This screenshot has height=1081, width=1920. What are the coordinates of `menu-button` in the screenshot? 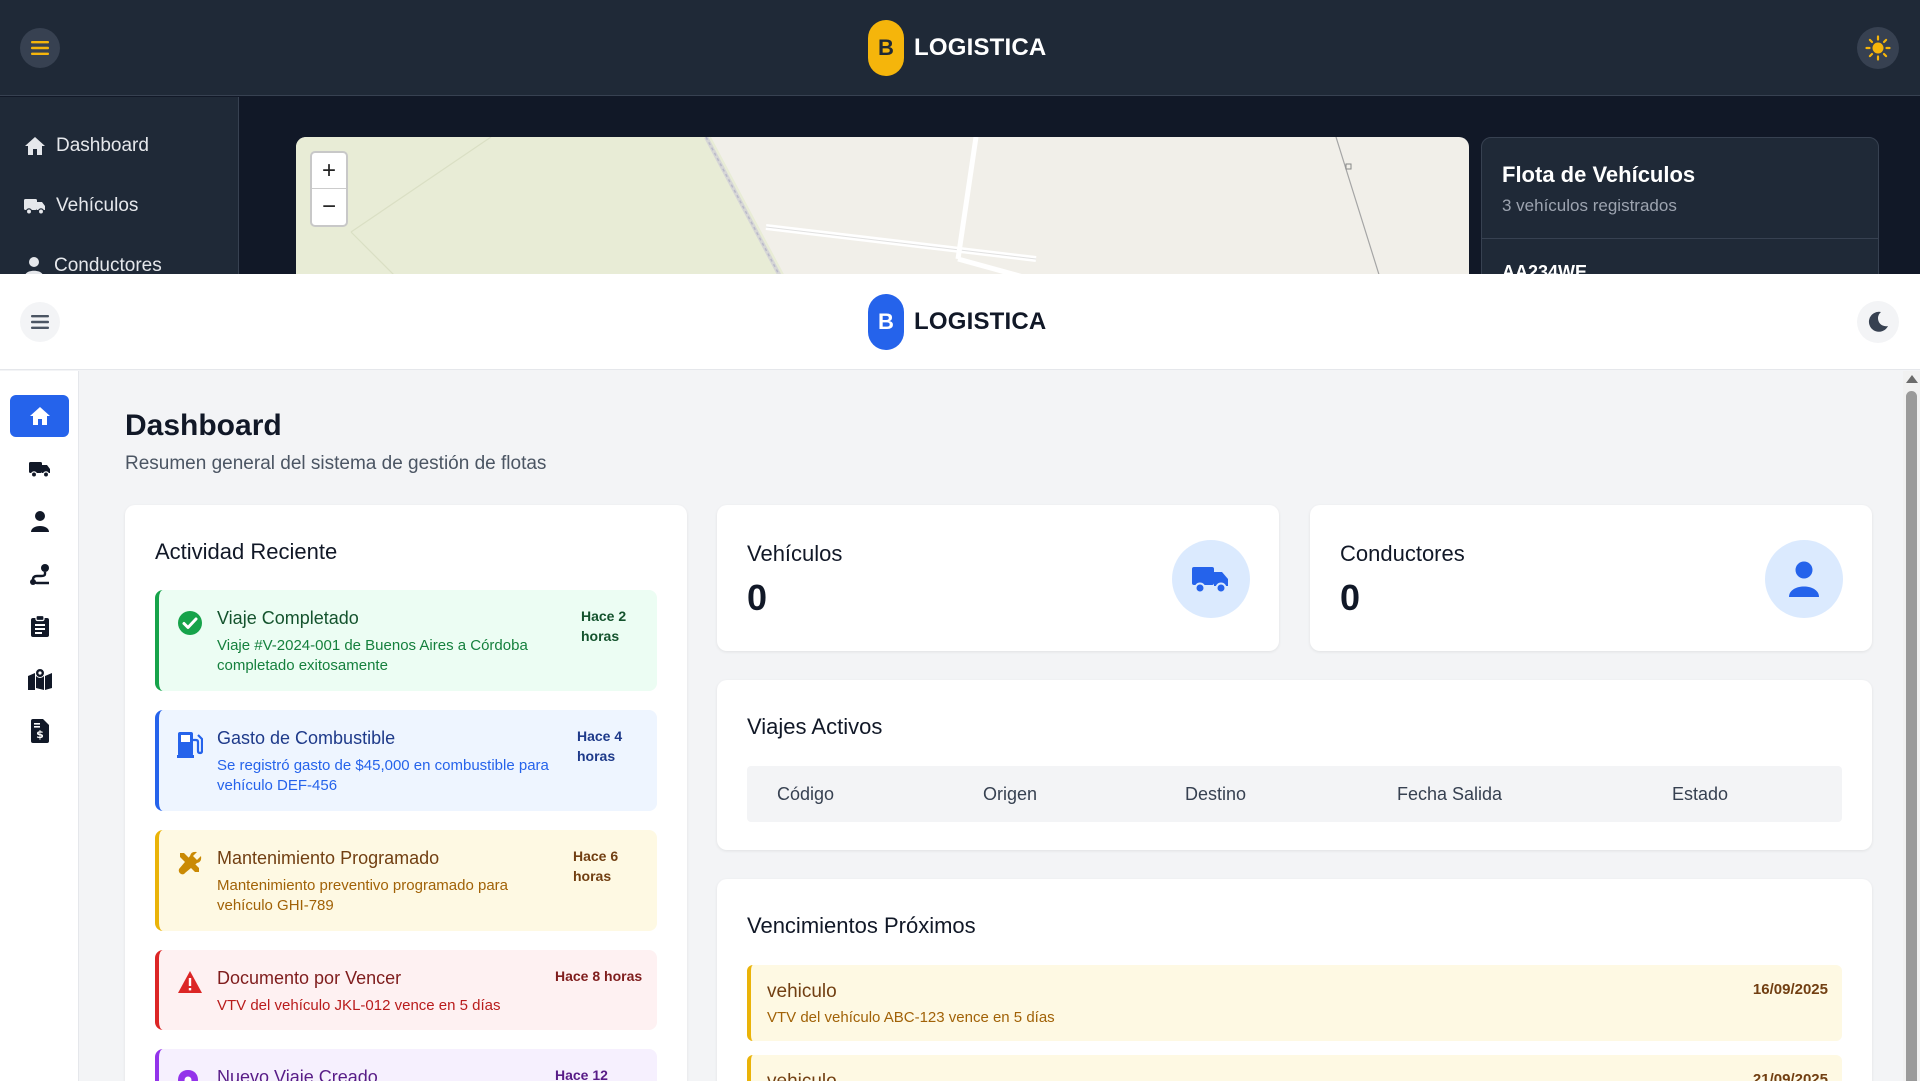 It's located at (40, 322).